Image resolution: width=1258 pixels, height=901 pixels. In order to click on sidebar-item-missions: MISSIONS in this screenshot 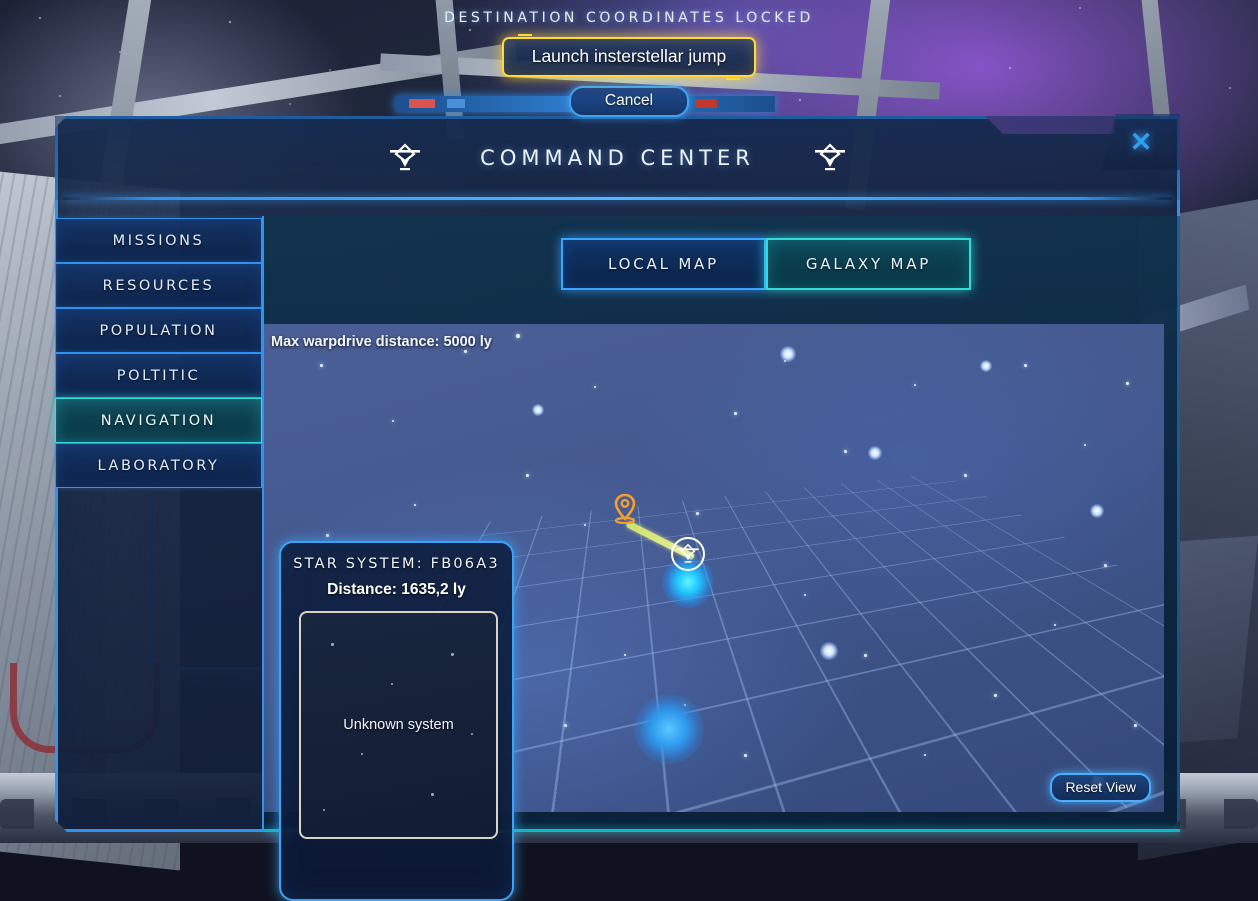, I will do `click(158, 240)`.